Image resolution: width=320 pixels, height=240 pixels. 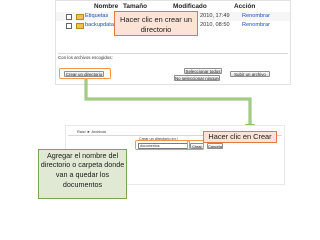 What do you see at coordinates (215, 146) in the screenshot?
I see `cancel-button: Cancelar` at bounding box center [215, 146].